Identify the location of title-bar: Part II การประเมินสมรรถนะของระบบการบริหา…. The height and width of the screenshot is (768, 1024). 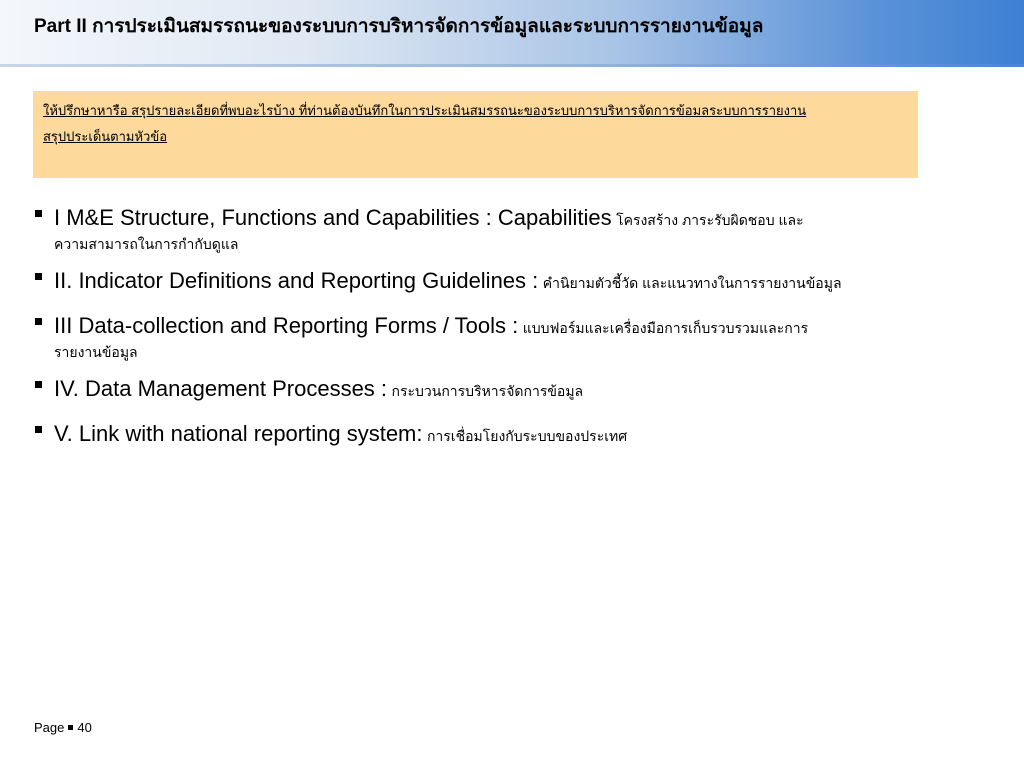
(512, 32).